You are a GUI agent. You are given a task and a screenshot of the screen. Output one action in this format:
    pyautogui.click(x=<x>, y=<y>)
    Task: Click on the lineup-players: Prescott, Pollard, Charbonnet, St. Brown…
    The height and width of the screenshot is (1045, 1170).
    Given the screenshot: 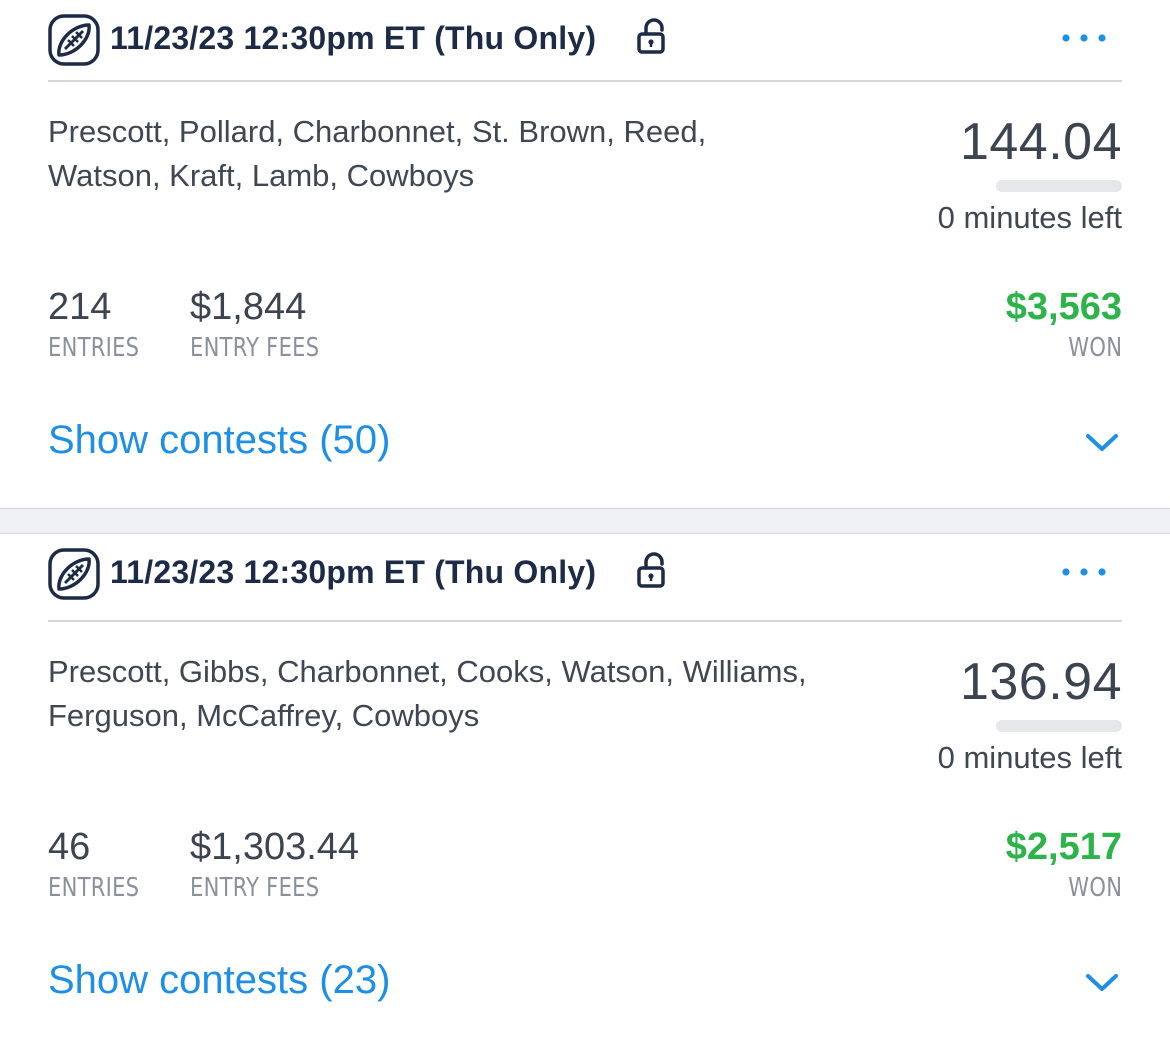 What is the action you would take?
    pyautogui.click(x=377, y=153)
    